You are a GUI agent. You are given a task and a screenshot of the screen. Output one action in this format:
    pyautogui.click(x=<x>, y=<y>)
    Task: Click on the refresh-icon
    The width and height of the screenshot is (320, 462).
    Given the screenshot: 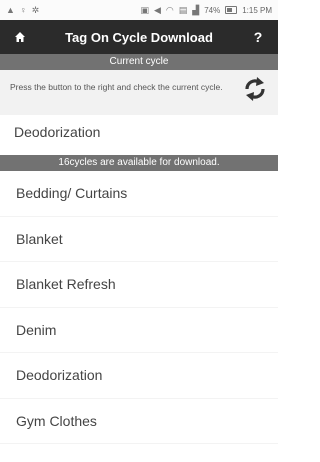 What is the action you would take?
    pyautogui.click(x=255, y=91)
    